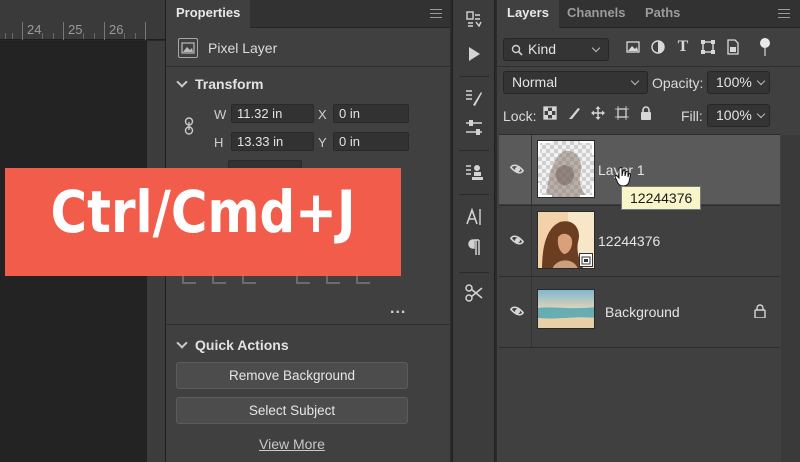 The height and width of the screenshot is (462, 800). Describe the element at coordinates (322, 142) in the screenshot. I see `y-label: Y` at that location.